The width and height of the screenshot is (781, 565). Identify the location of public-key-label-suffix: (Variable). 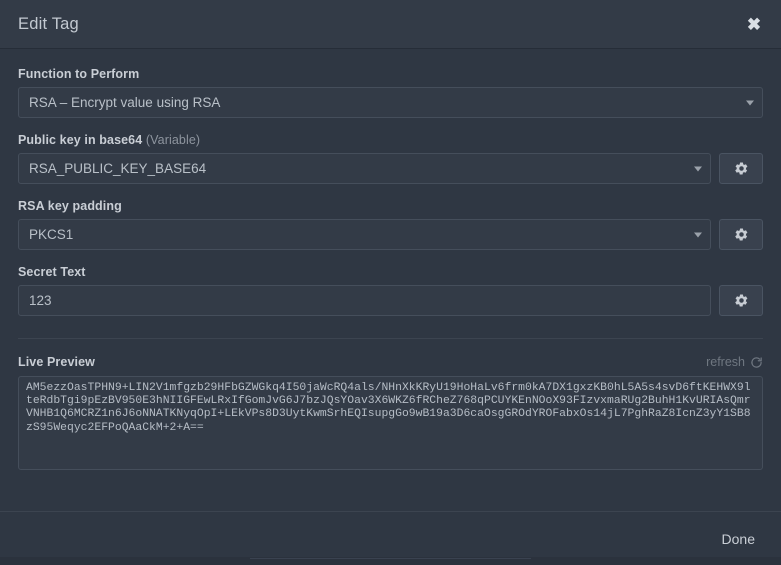
(173, 140).